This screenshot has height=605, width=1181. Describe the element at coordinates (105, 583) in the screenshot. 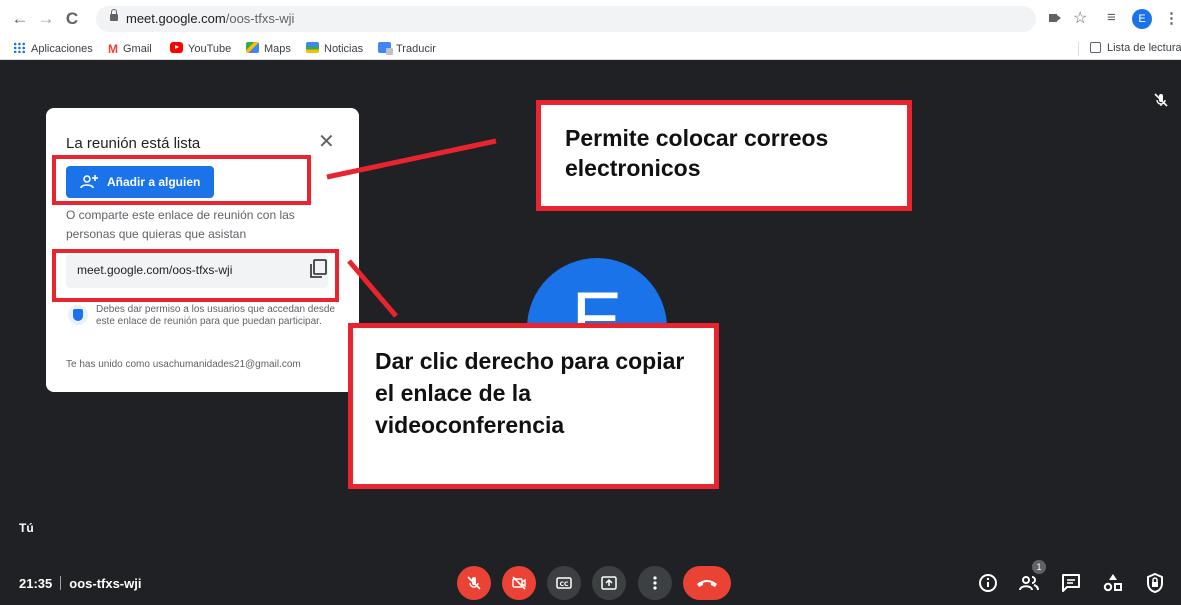

I see `meeting-code: oos-tfxs-wji` at that location.